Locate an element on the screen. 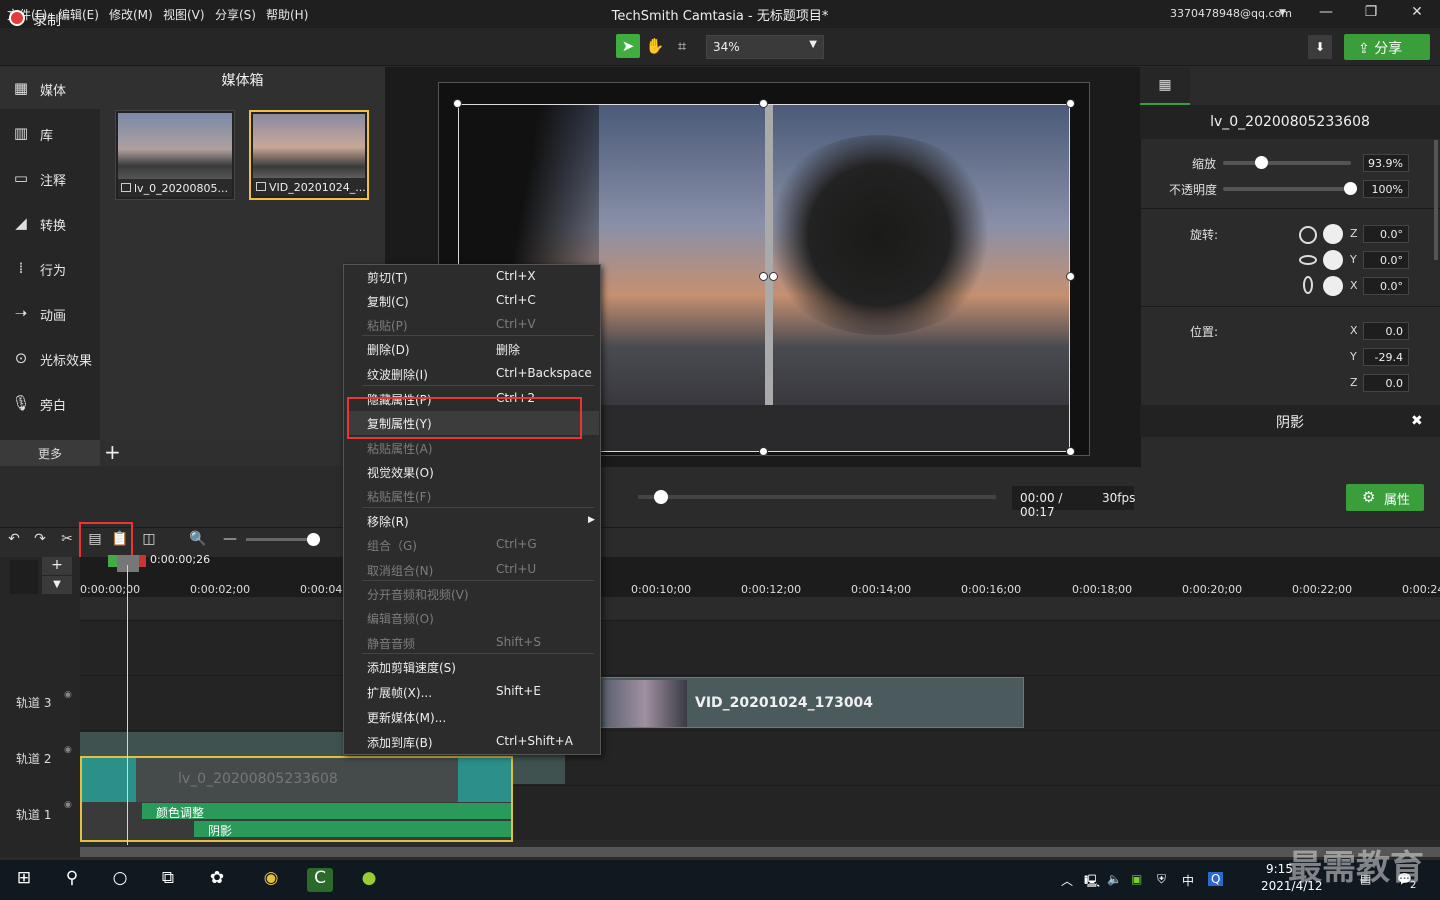  pinwheel-app-icon: ✿ is located at coordinates (217, 880).